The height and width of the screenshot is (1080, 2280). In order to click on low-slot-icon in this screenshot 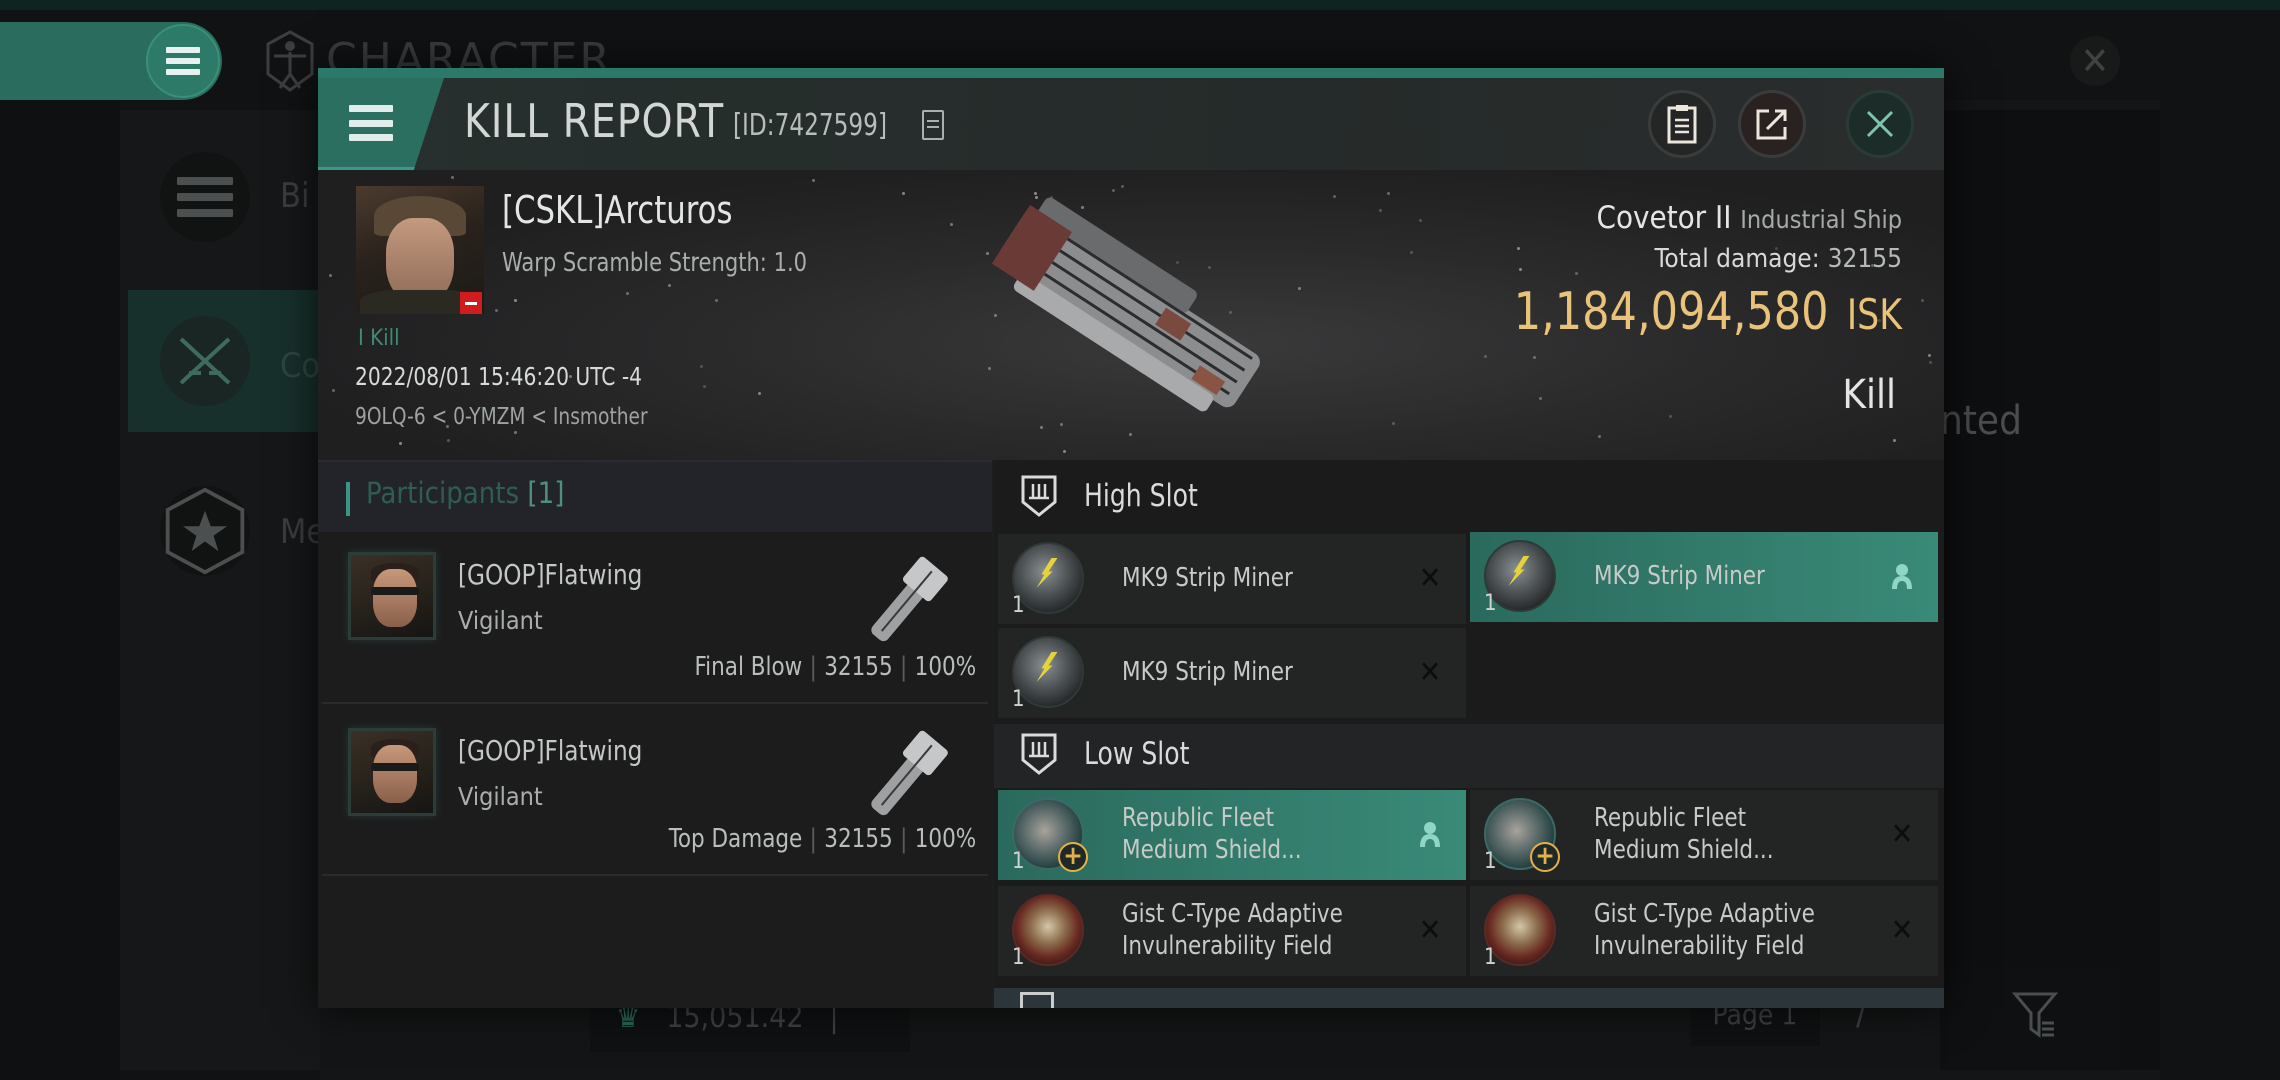, I will do `click(1039, 754)`.